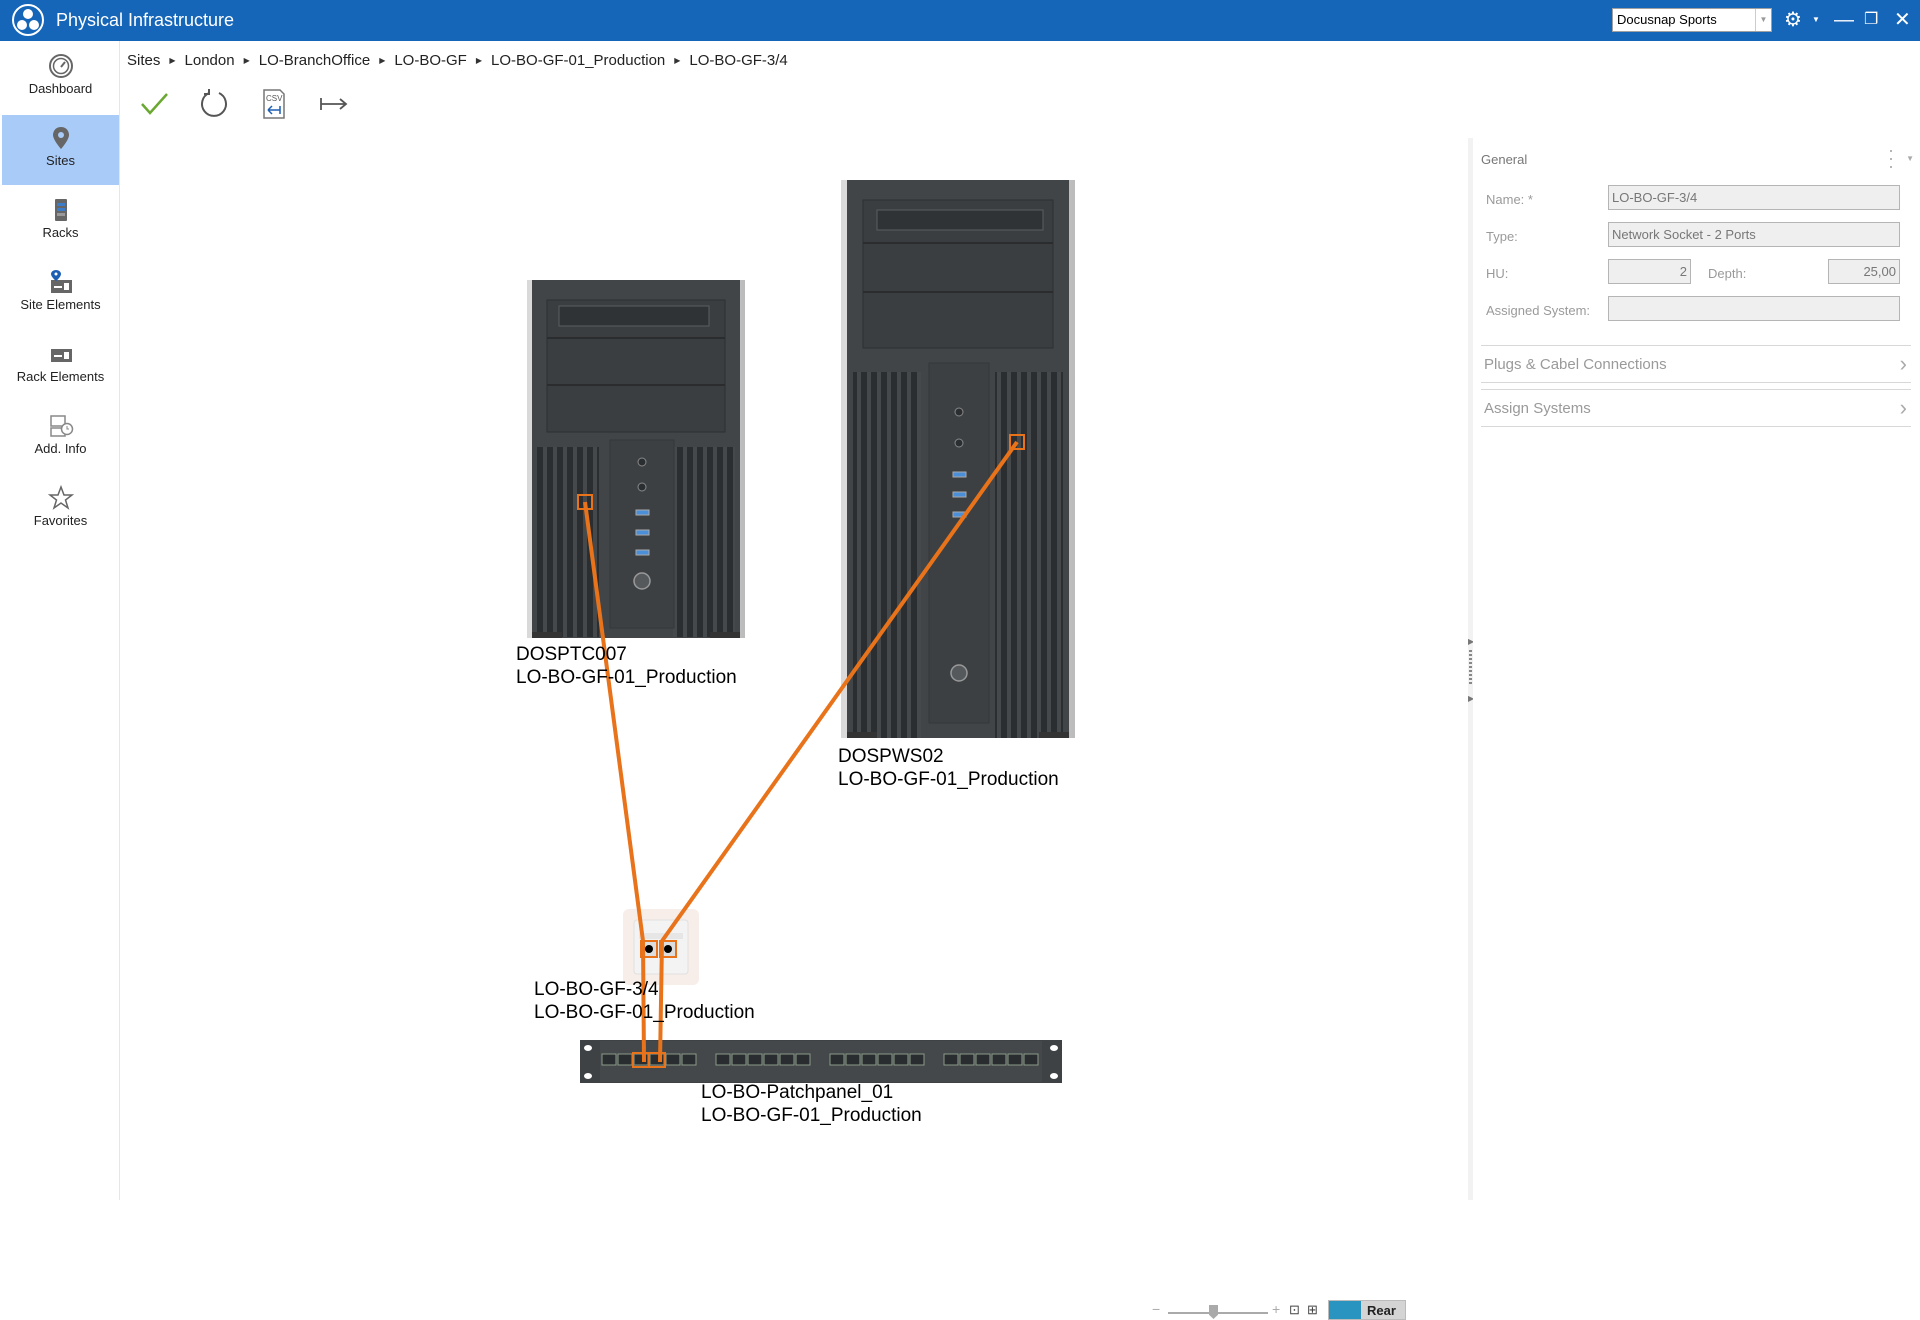 This screenshot has height=1320, width=1920. What do you see at coordinates (1213, 1312) in the screenshot?
I see `zoom-slider-thumb` at bounding box center [1213, 1312].